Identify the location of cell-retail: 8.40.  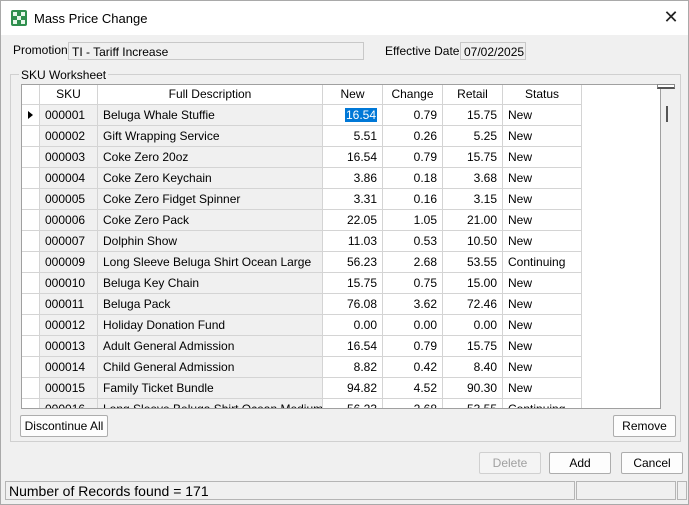
(473, 367).